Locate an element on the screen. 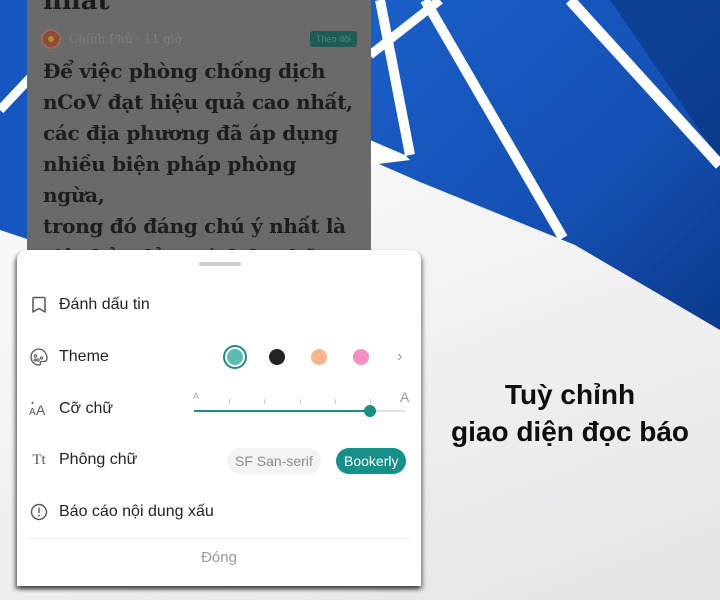 The image size is (720, 600). sheet-divider is located at coordinates (219, 538).